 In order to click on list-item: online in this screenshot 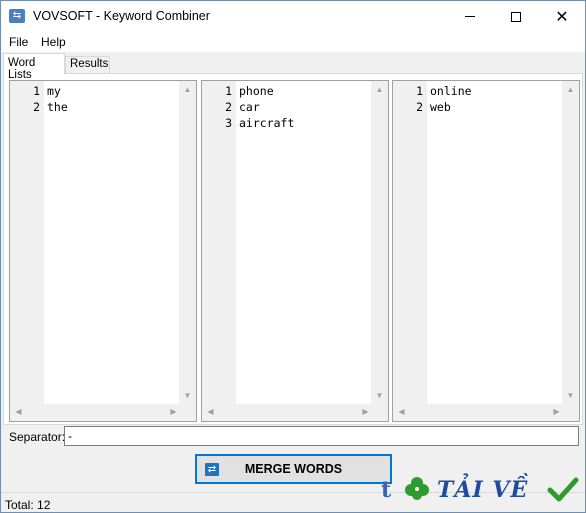, I will do `click(451, 91)`.